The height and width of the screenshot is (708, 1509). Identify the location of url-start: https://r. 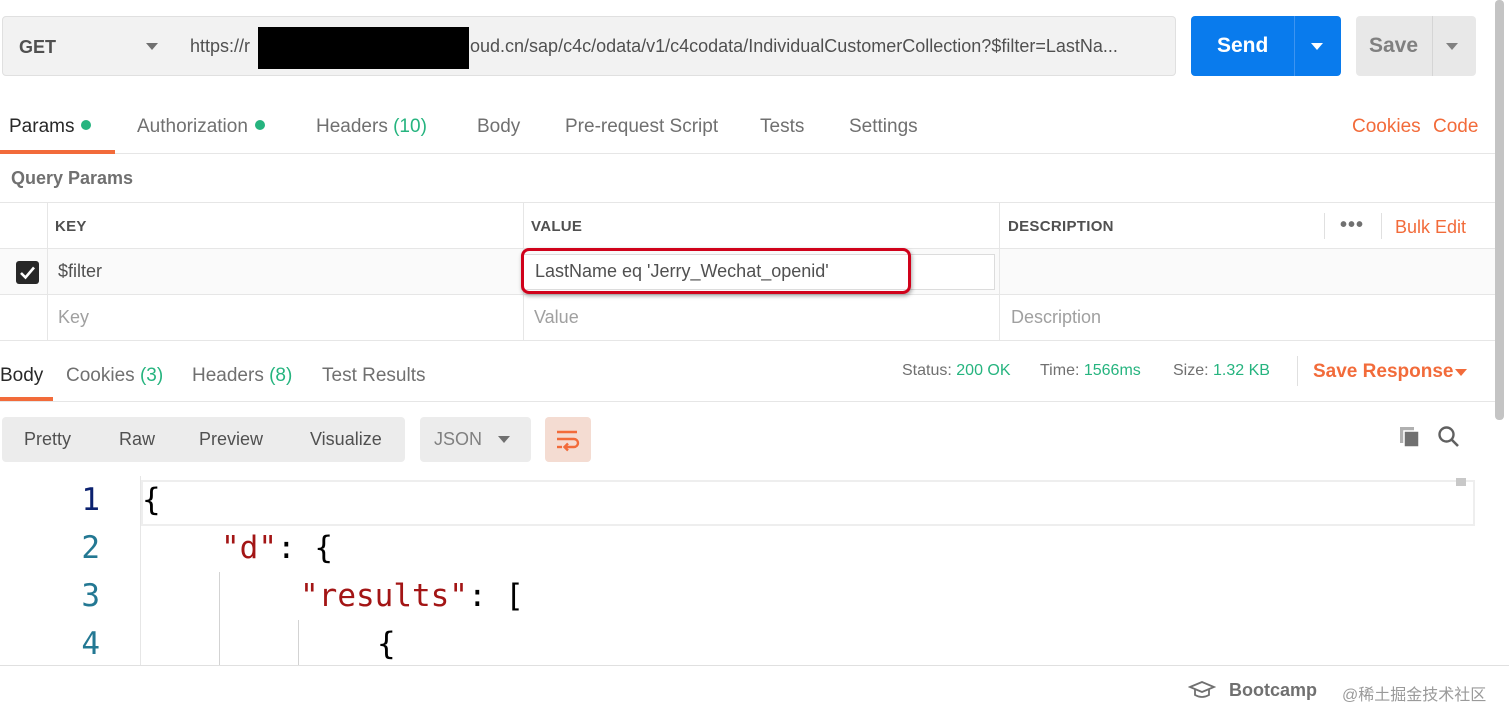
(220, 46).